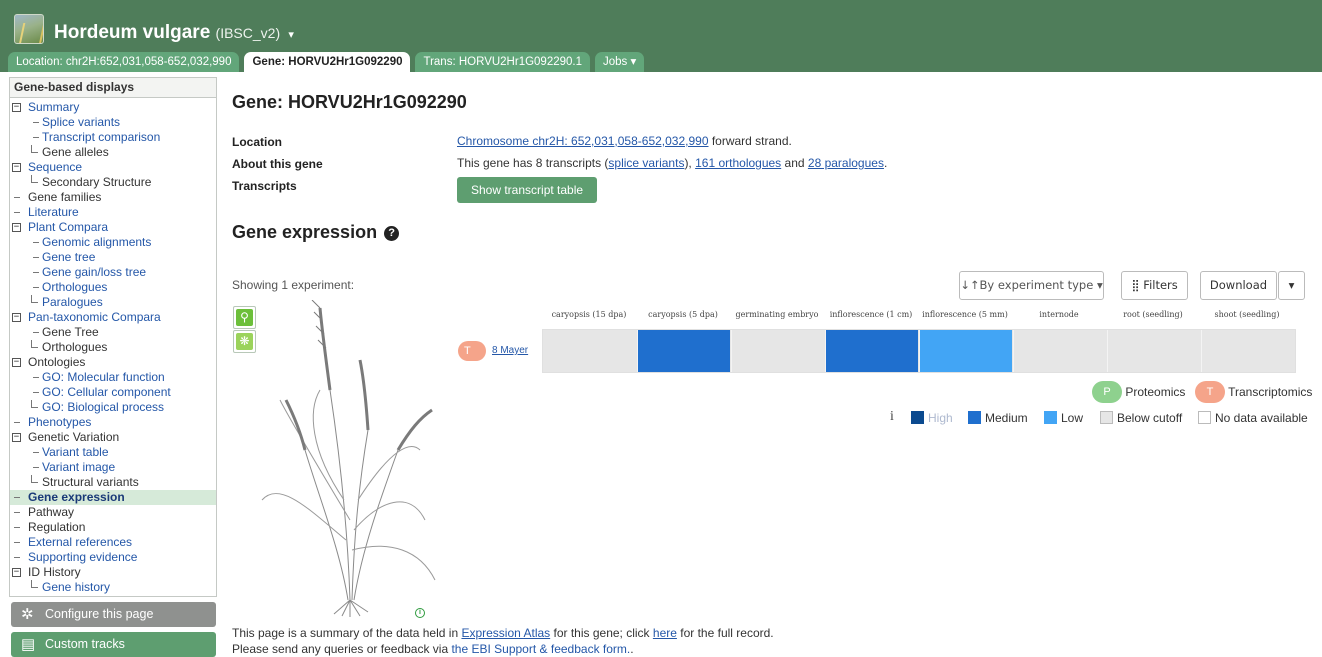 This screenshot has width=1322, height=657. Describe the element at coordinates (113, 644) in the screenshot. I see `custom-tracks-button: ▤ Custom tracks` at that location.